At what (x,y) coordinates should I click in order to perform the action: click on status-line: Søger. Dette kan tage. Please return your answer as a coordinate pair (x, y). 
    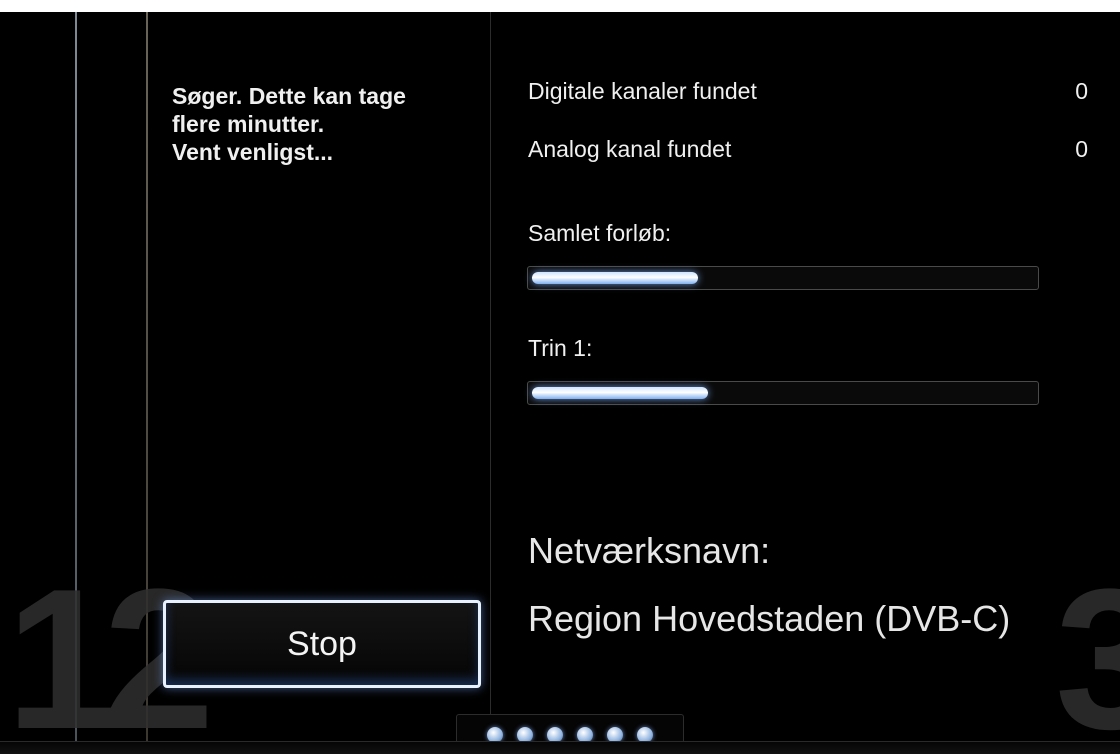
    Looking at the image, I should click on (289, 96).